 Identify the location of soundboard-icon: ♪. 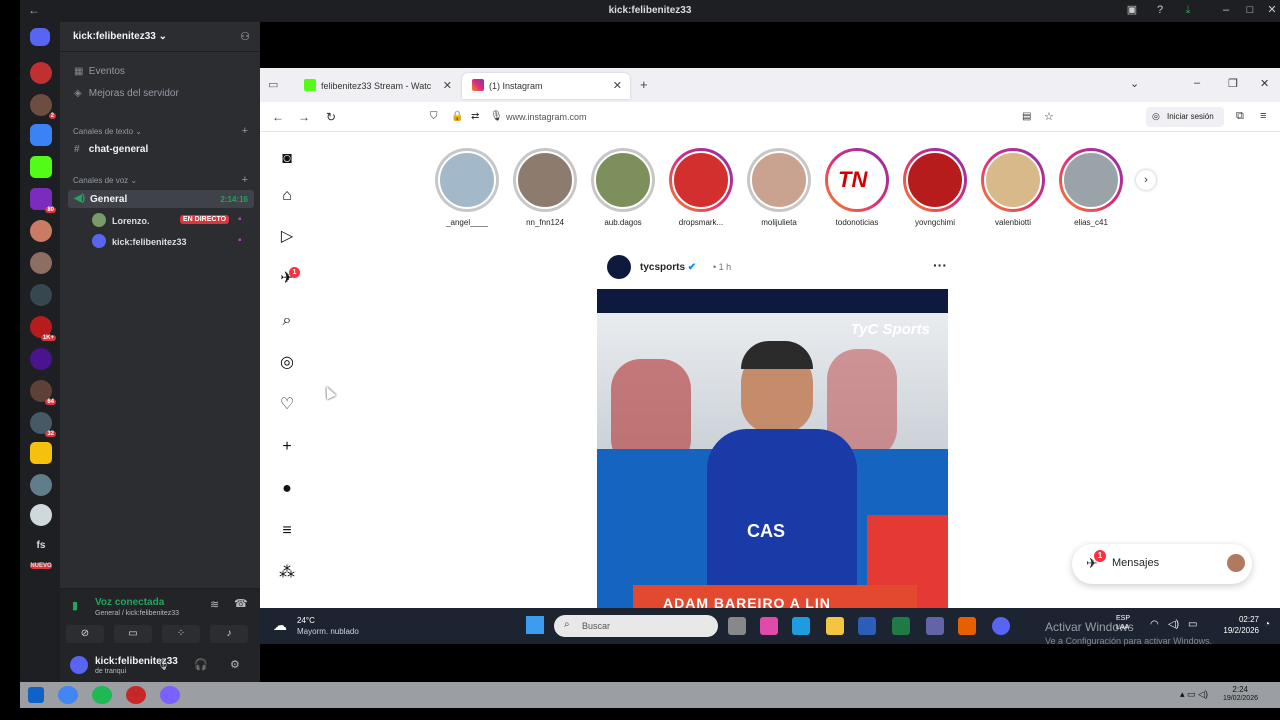
(229, 634).